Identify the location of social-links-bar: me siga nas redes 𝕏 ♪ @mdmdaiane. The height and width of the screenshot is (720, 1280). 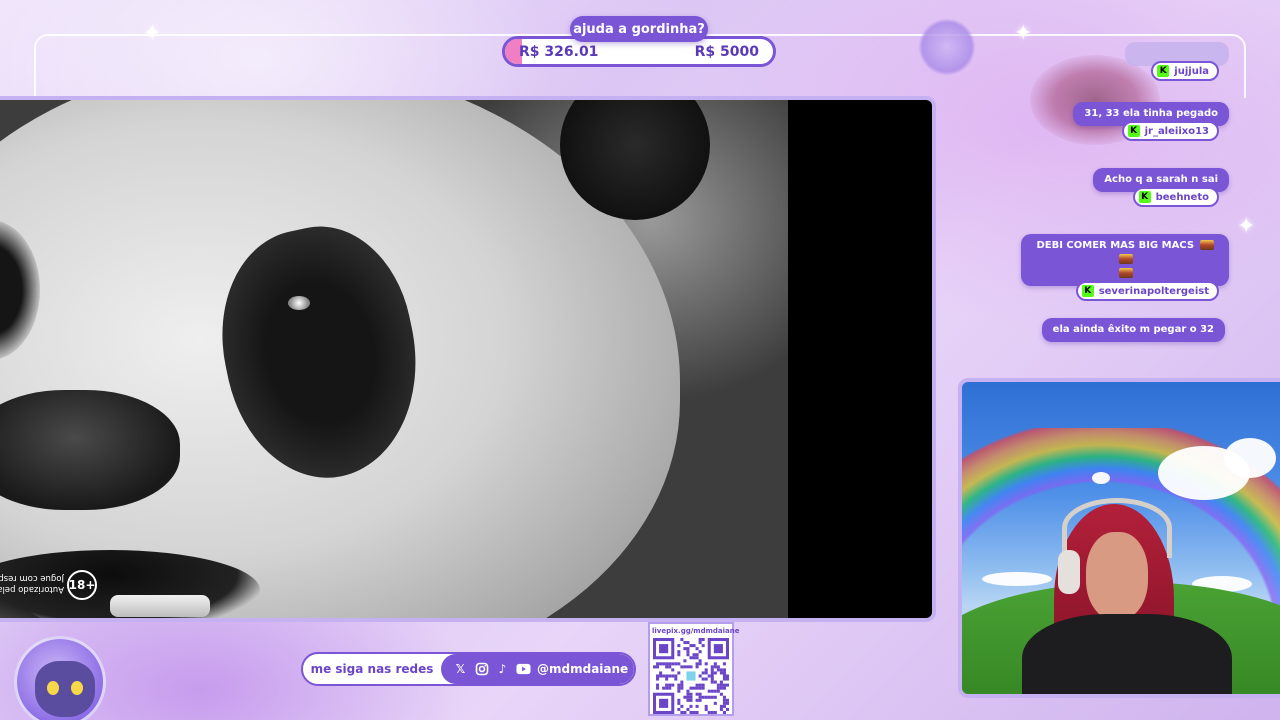
(468, 669).